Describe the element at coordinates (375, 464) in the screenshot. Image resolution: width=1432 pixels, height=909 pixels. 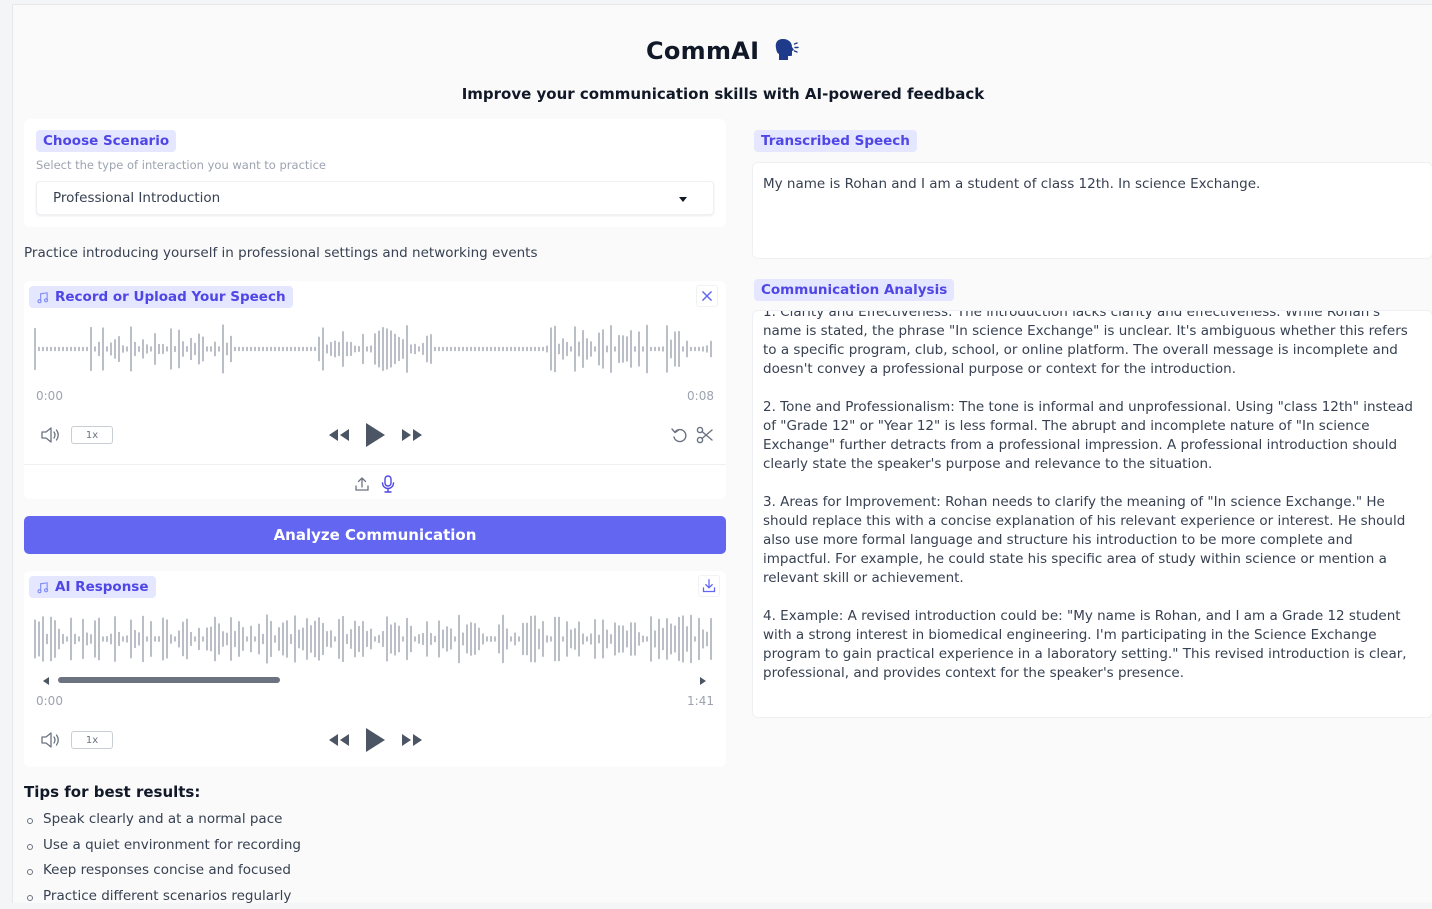
I see `record-divider` at that location.